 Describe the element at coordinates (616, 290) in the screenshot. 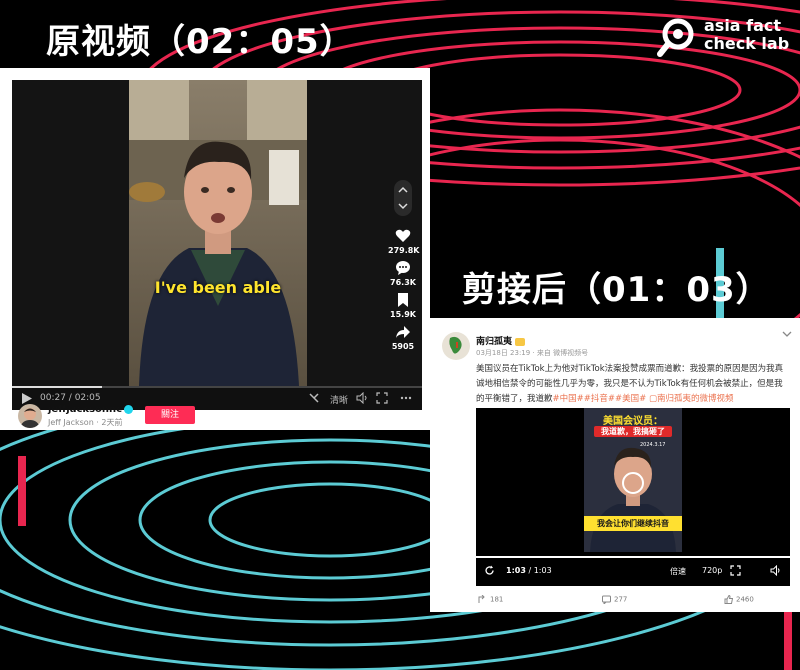

I see `label-edited: 剪接后（01：03）` at that location.